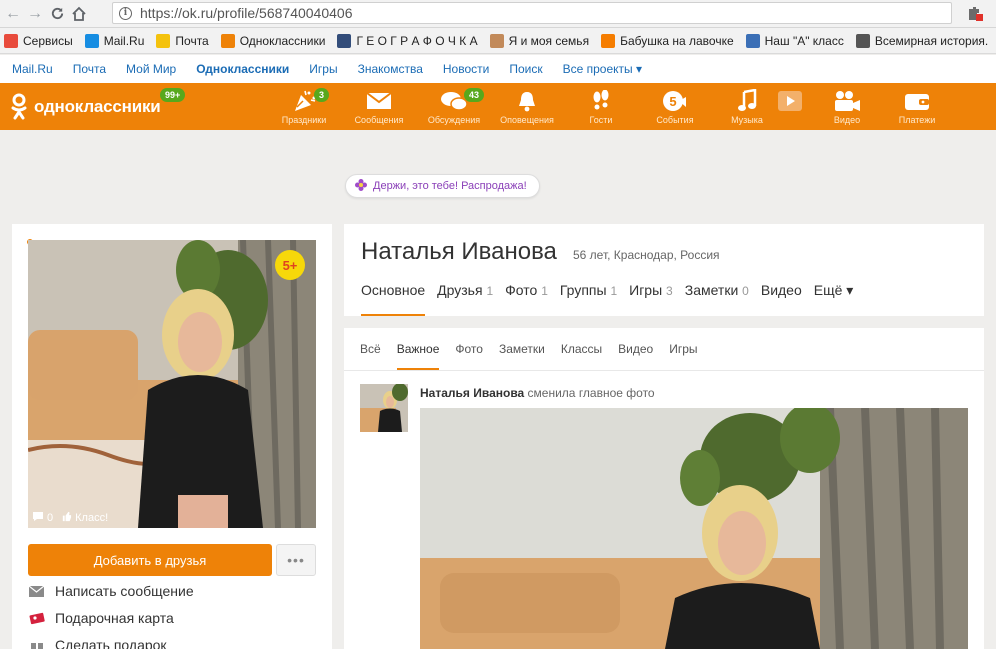 This screenshot has height=649, width=996. What do you see at coordinates (527, 120) in the screenshot?
I see `topbar-label: Оповещения` at bounding box center [527, 120].